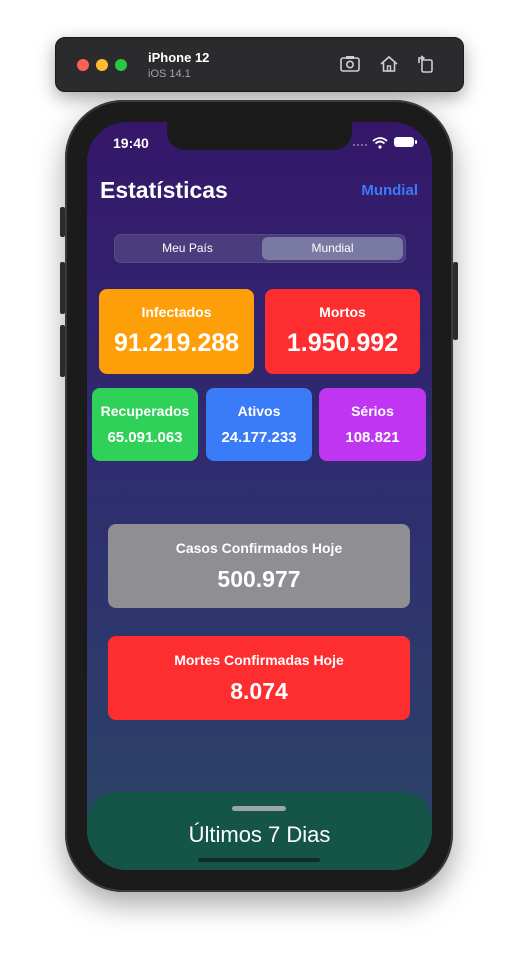 This screenshot has width=518, height=967. What do you see at coordinates (176, 343) in the screenshot?
I see `infected-value: 91.219.288` at bounding box center [176, 343].